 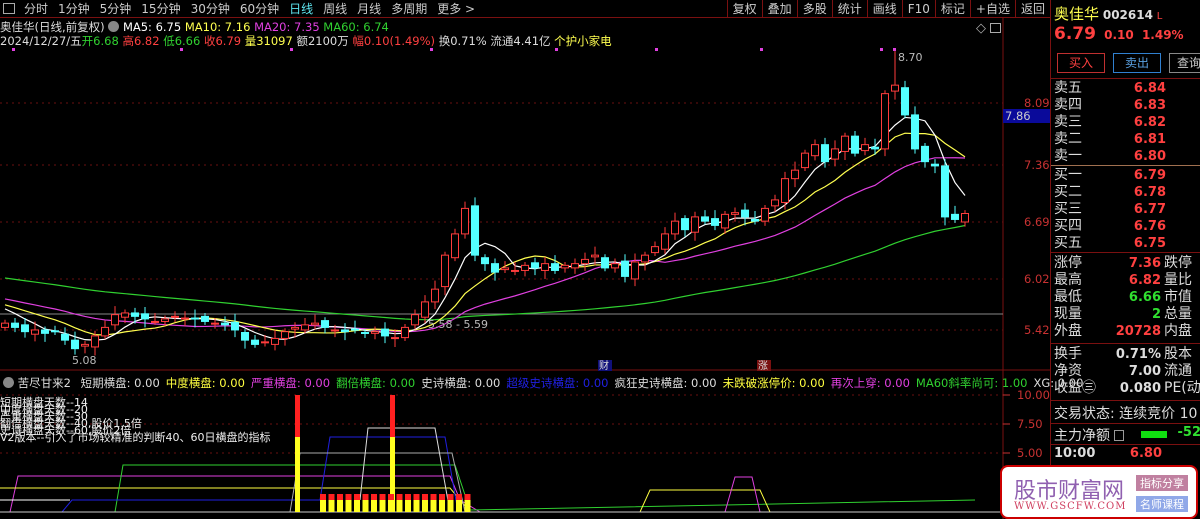 What do you see at coordinates (1037, 330) in the screenshot?
I see `y-tick-label: 5.42` at bounding box center [1037, 330].